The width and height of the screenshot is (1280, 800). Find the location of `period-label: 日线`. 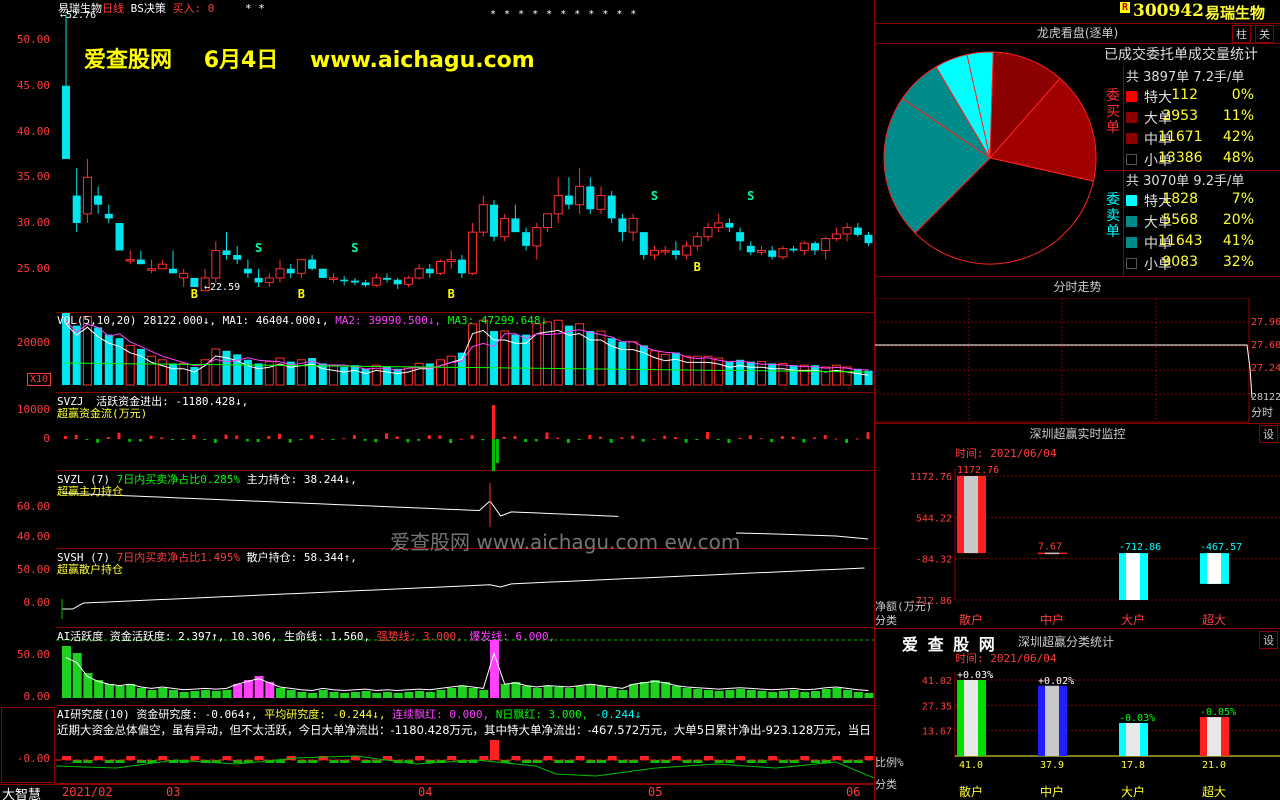

period-label: 日线 is located at coordinates (113, 8).